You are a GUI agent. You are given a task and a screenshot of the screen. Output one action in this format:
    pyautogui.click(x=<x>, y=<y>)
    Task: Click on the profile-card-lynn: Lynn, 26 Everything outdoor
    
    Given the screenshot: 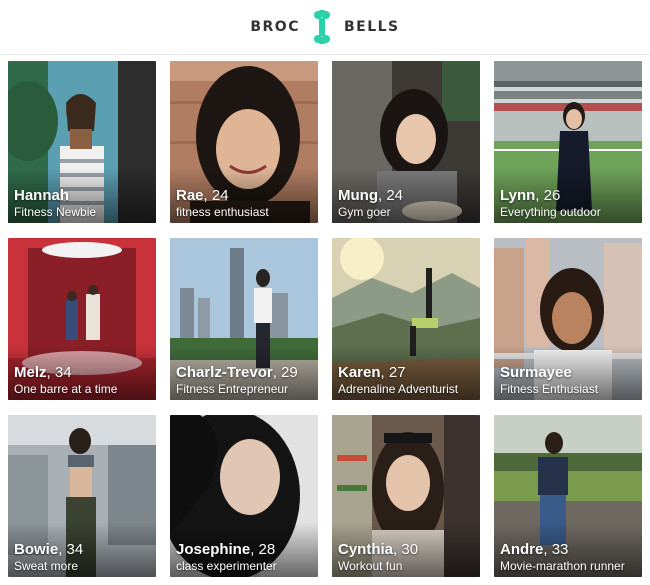 What is the action you would take?
    pyautogui.click(x=568, y=142)
    